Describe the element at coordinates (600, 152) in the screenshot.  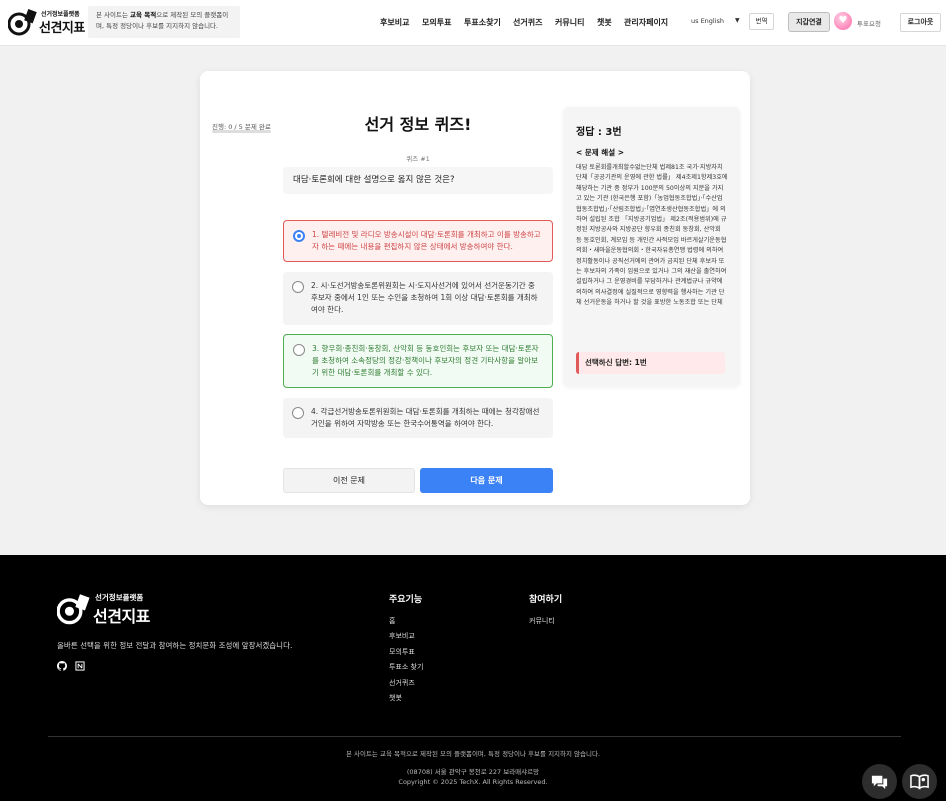
I see `explanation-heading: < 문제 해설 >` at that location.